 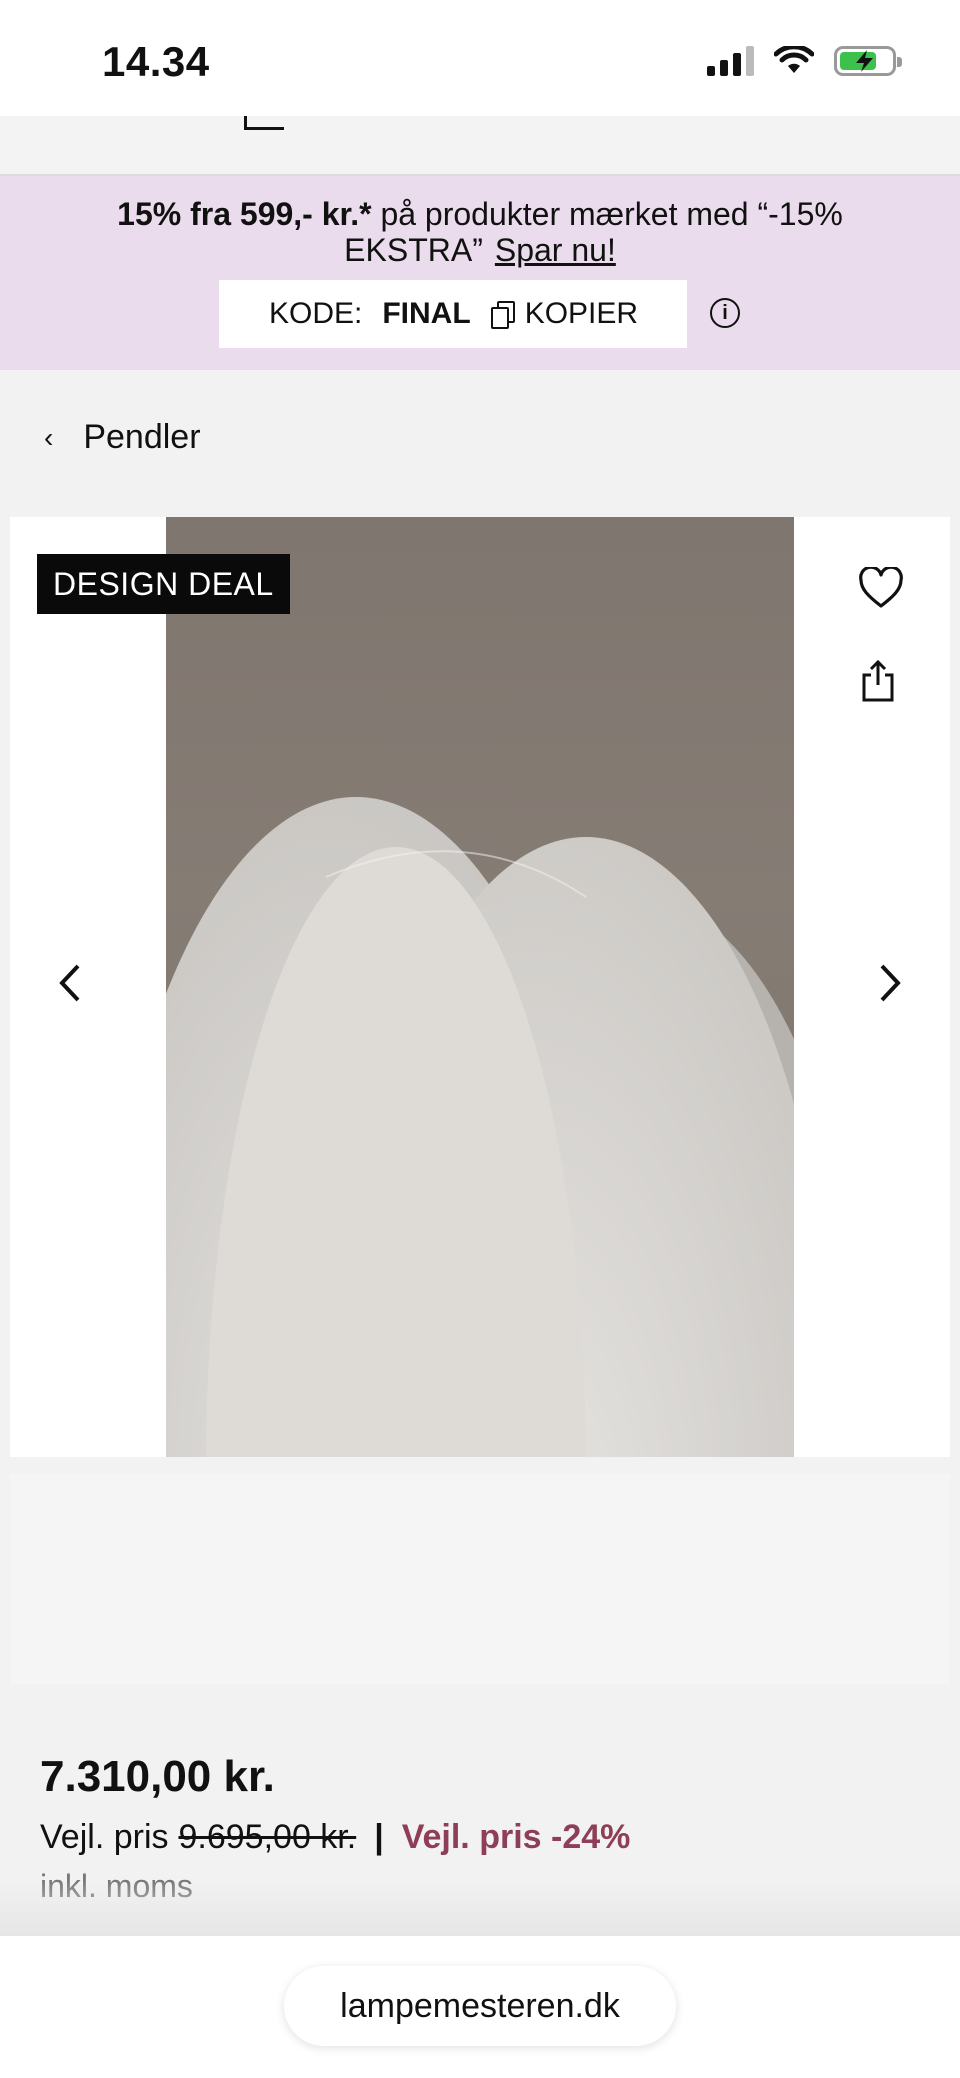 I want to click on chevron-left-icon: ‹, so click(x=49, y=437).